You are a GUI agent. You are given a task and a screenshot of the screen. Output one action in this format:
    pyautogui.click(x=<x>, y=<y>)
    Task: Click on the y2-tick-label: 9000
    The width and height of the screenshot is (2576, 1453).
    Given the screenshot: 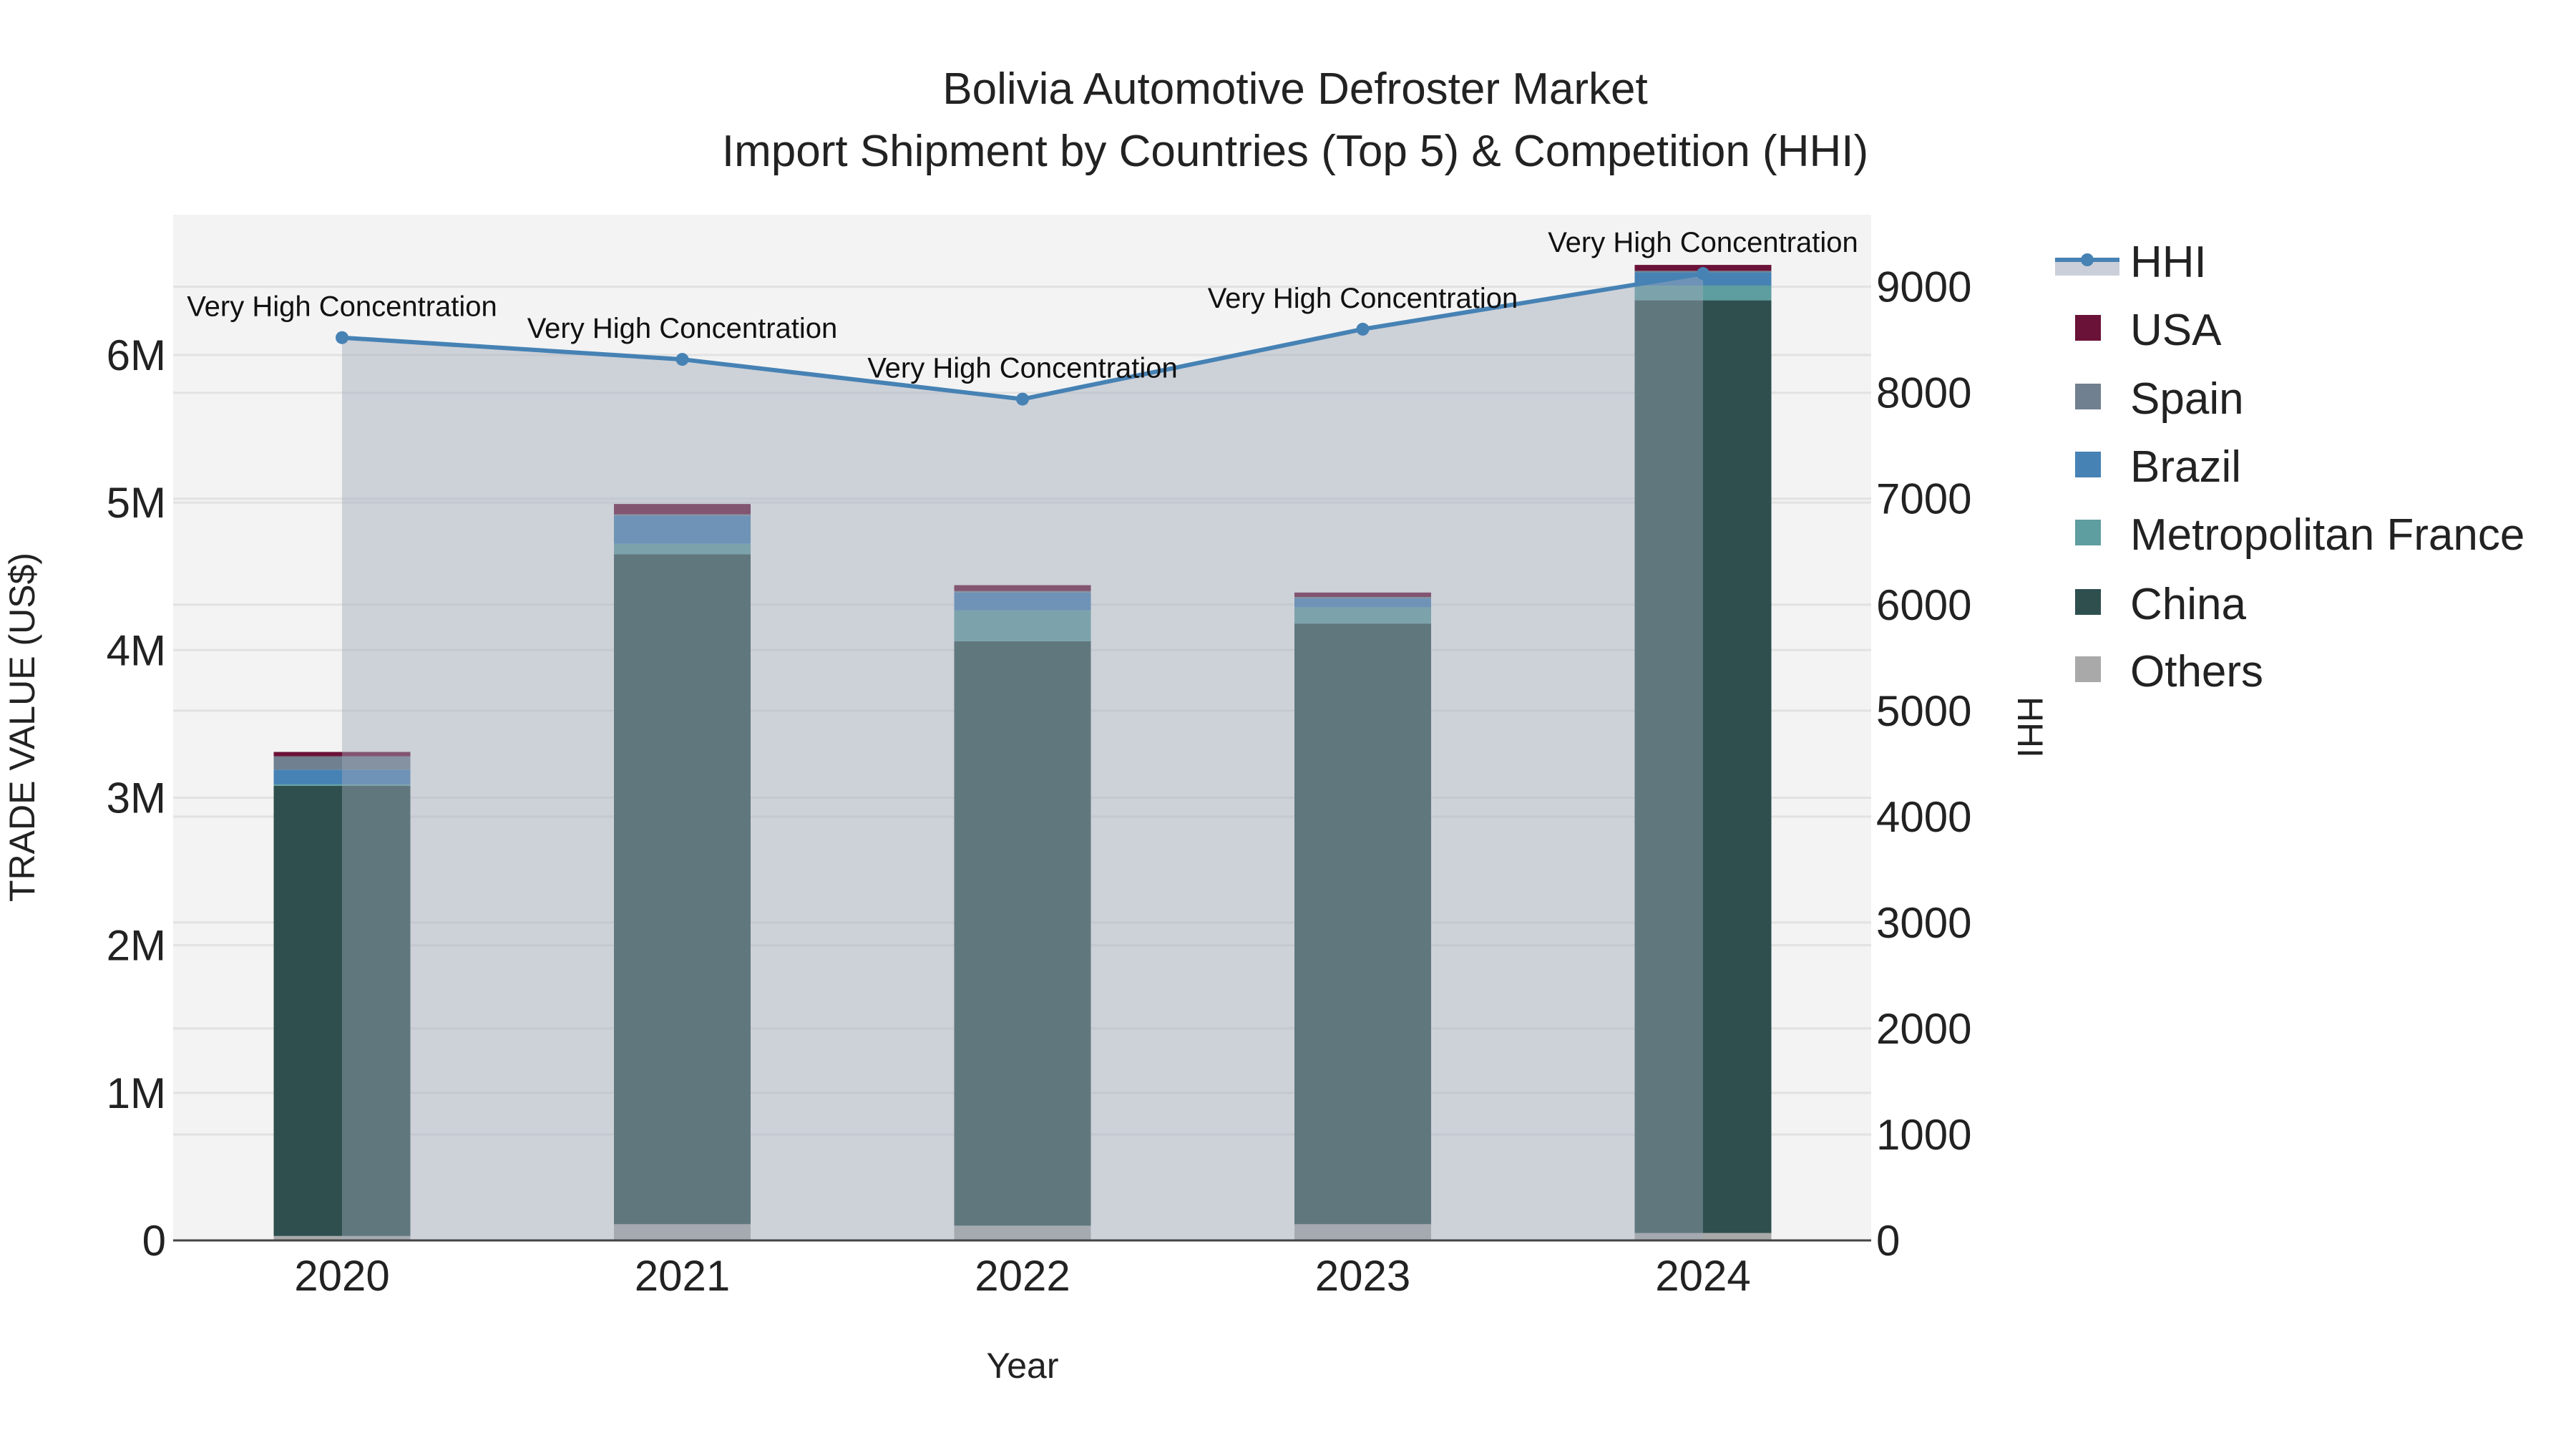 What is the action you would take?
    pyautogui.click(x=1923, y=287)
    